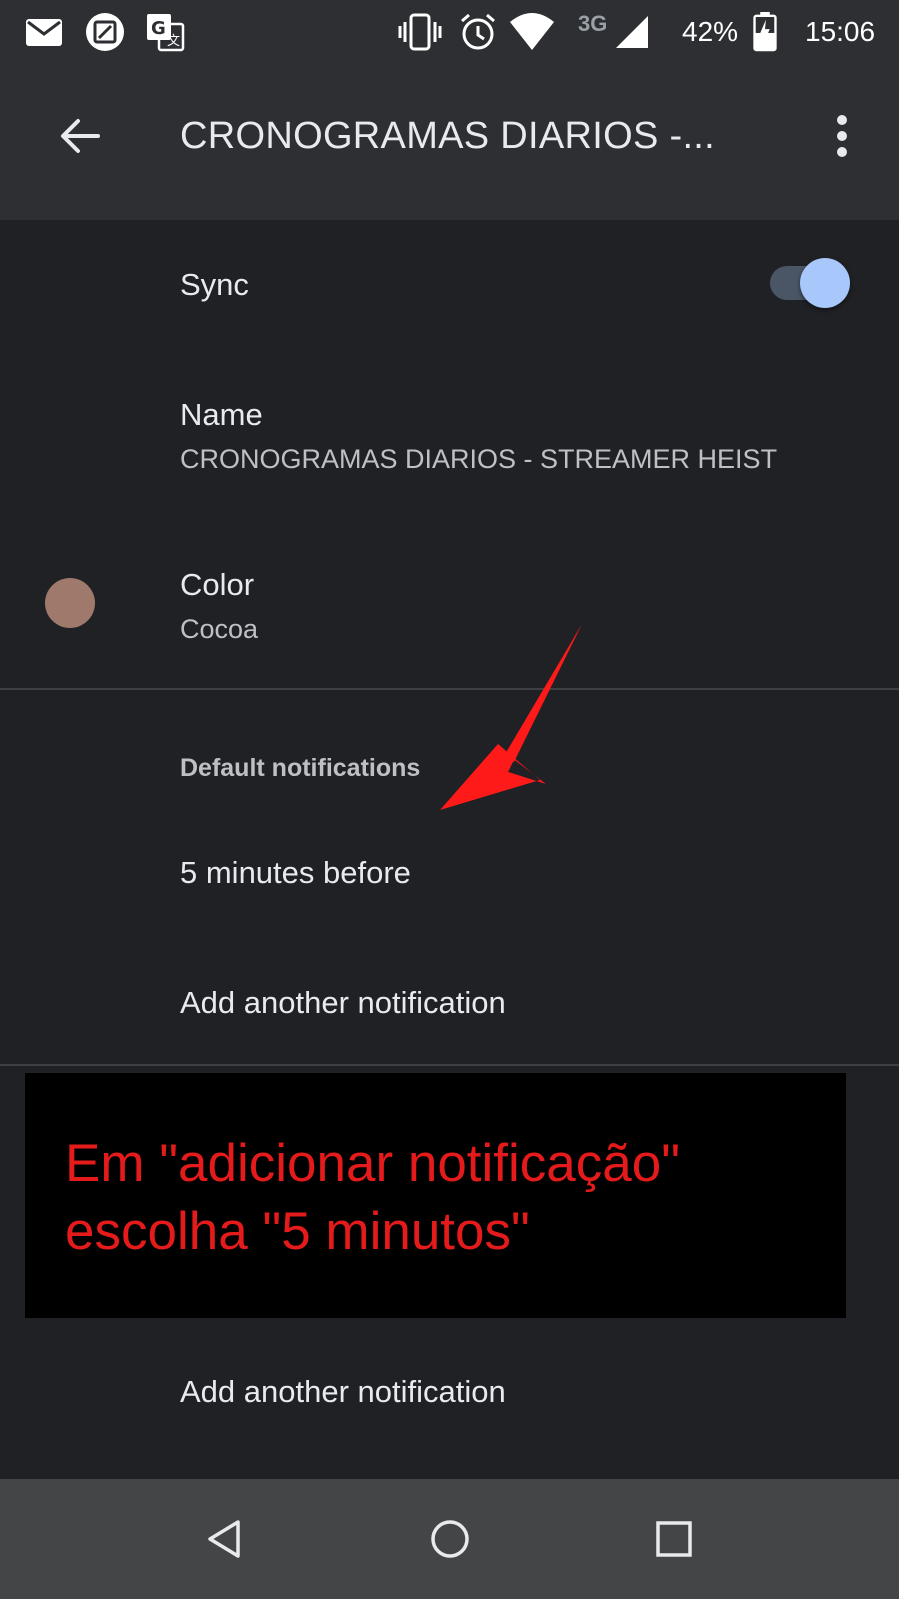 The height and width of the screenshot is (1599, 899). What do you see at coordinates (44, 32) in the screenshot?
I see `mail-icon` at bounding box center [44, 32].